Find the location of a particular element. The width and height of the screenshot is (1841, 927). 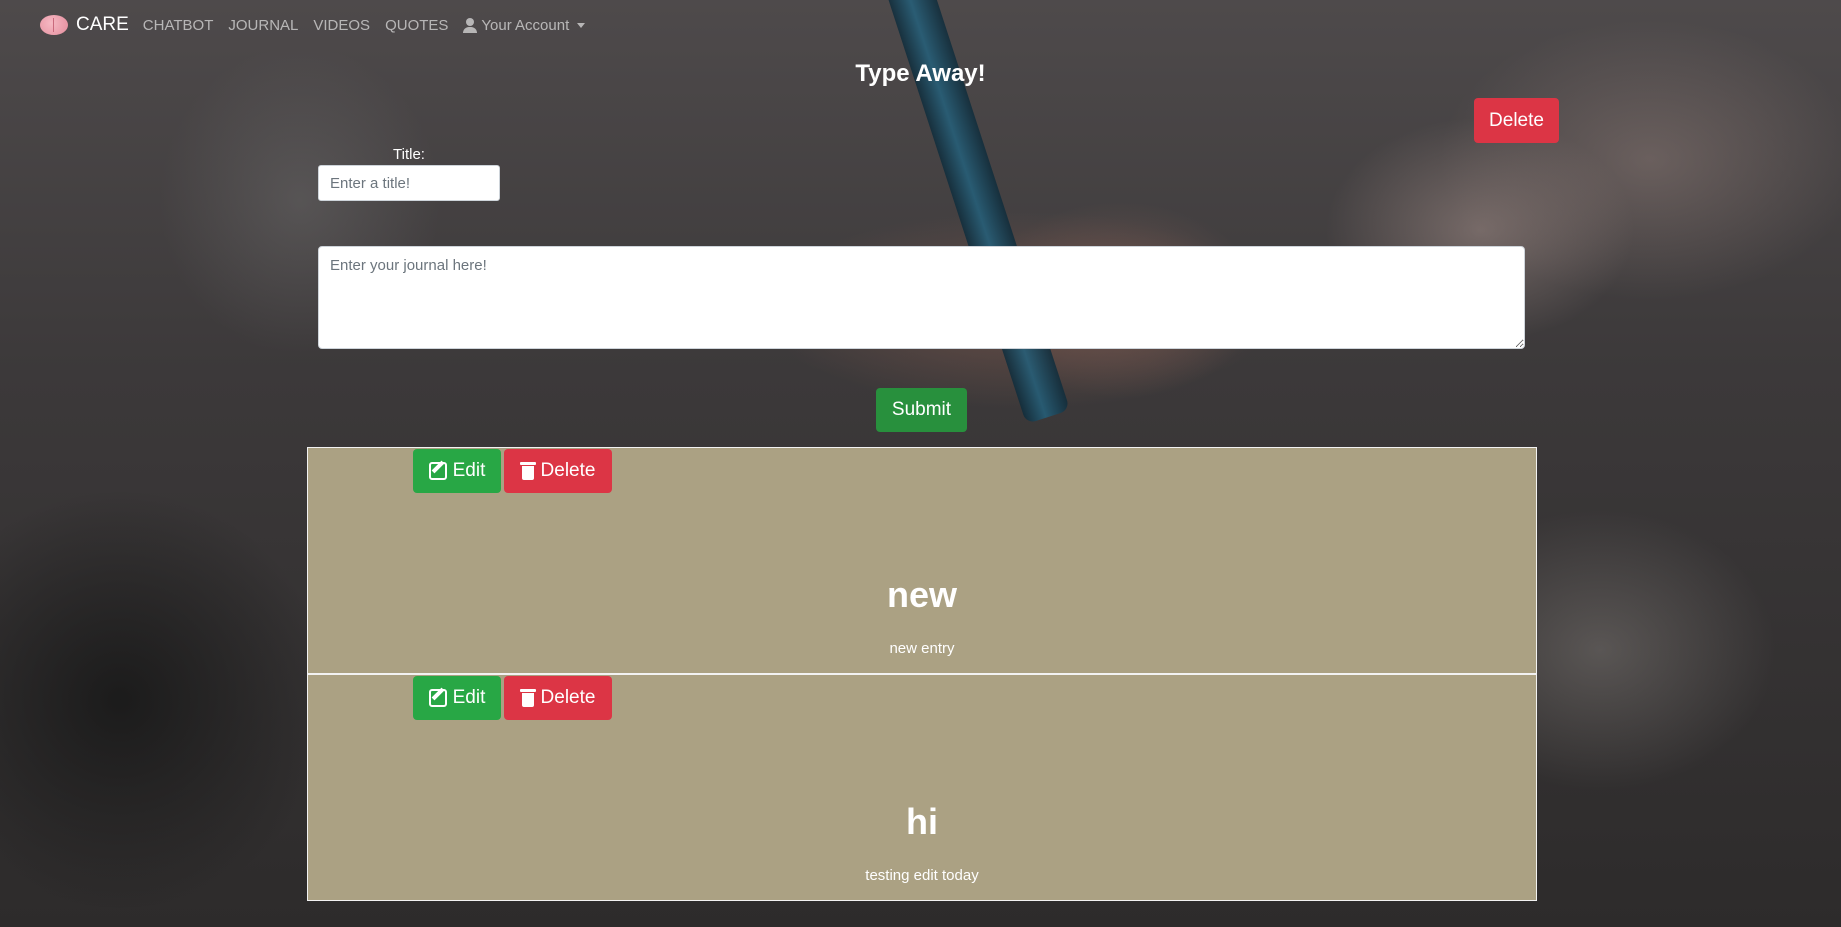

entry-title: new is located at coordinates (921, 594).